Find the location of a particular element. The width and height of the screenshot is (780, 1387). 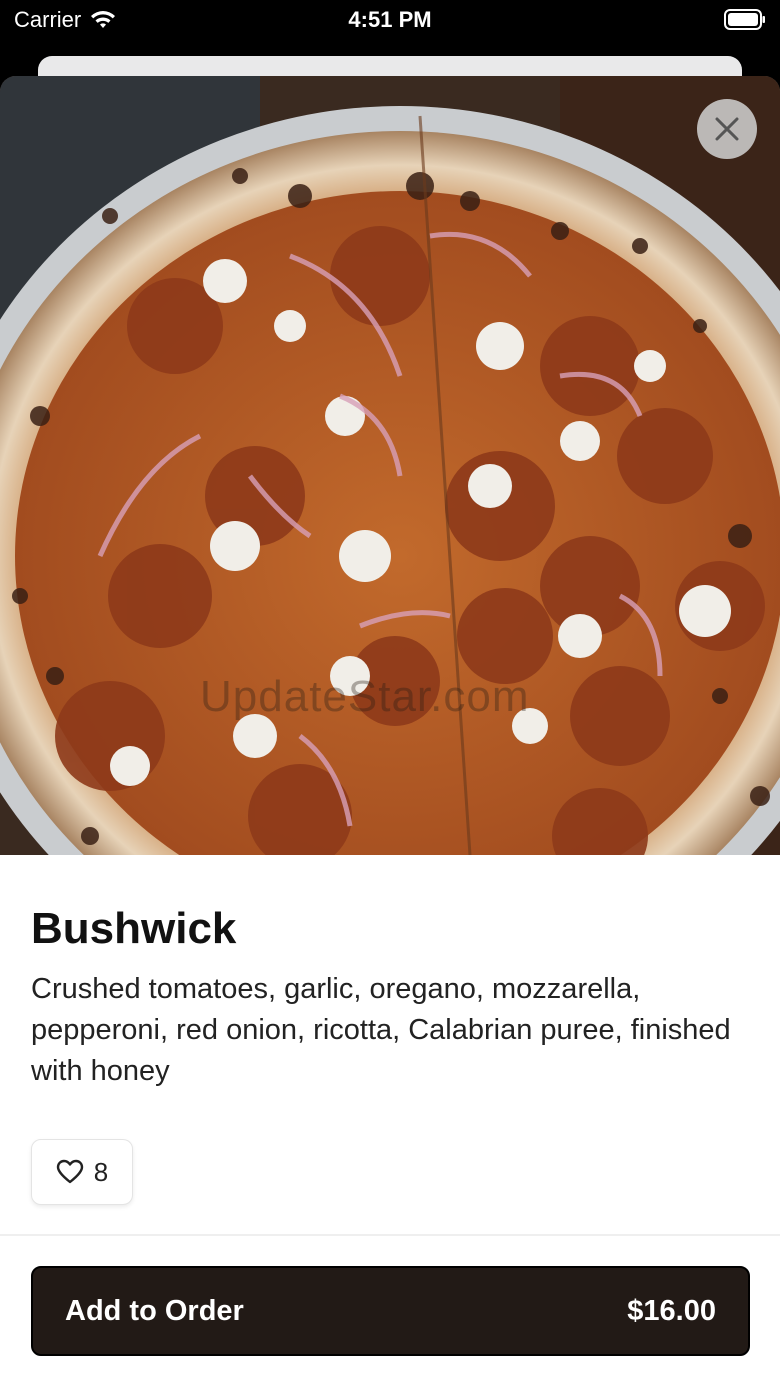

heart-icon is located at coordinates (69, 1171).